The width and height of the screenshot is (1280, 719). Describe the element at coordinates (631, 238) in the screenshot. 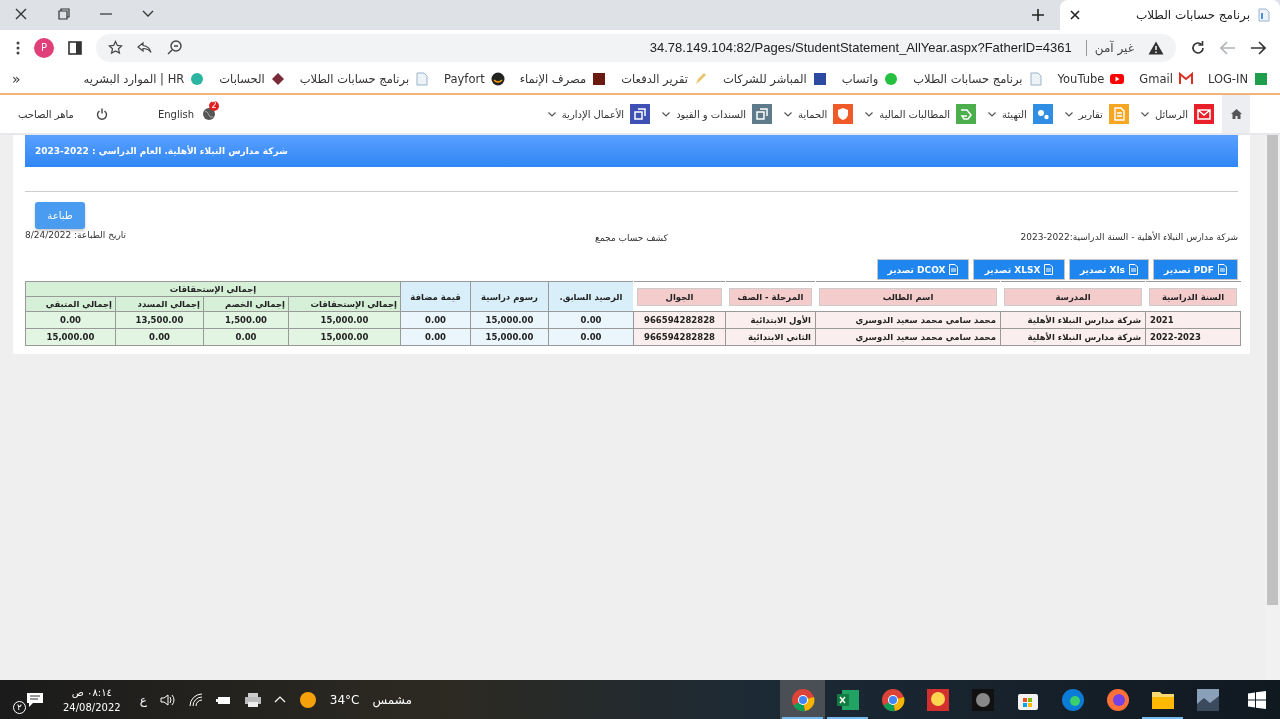

I see `report-title: كشف حساب مجمع` at that location.